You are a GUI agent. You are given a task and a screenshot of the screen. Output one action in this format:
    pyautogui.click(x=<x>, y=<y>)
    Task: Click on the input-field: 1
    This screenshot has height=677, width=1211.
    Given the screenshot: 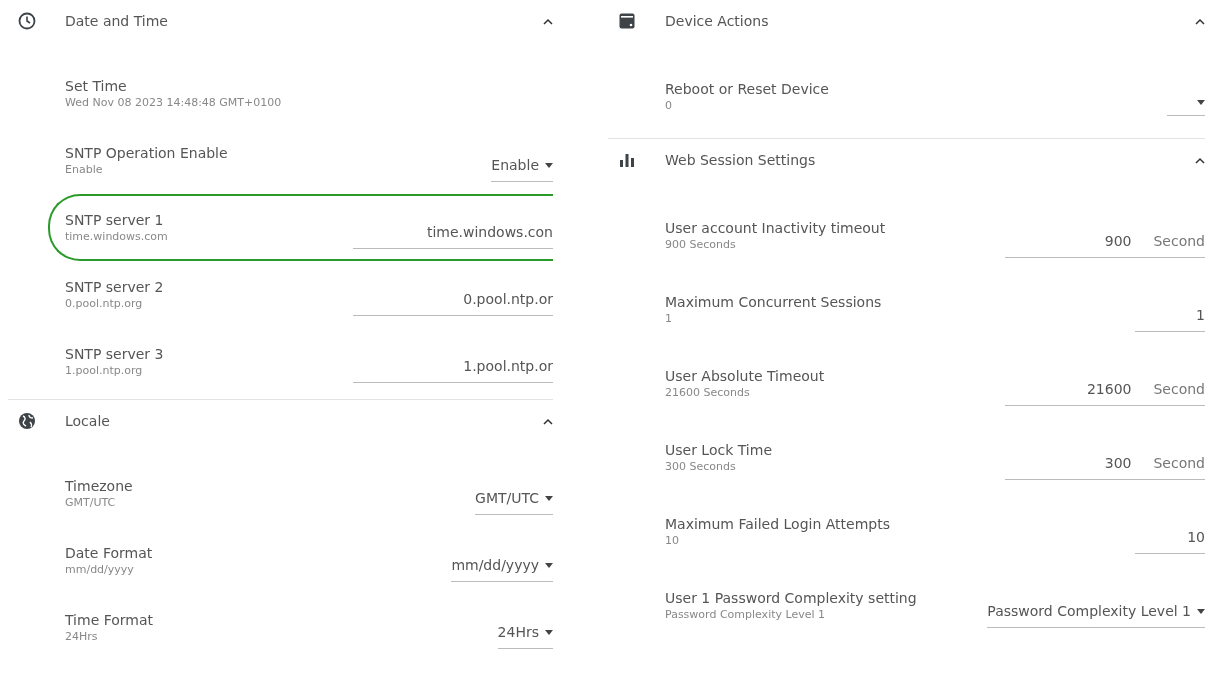 What is the action you would take?
    pyautogui.click(x=1170, y=316)
    